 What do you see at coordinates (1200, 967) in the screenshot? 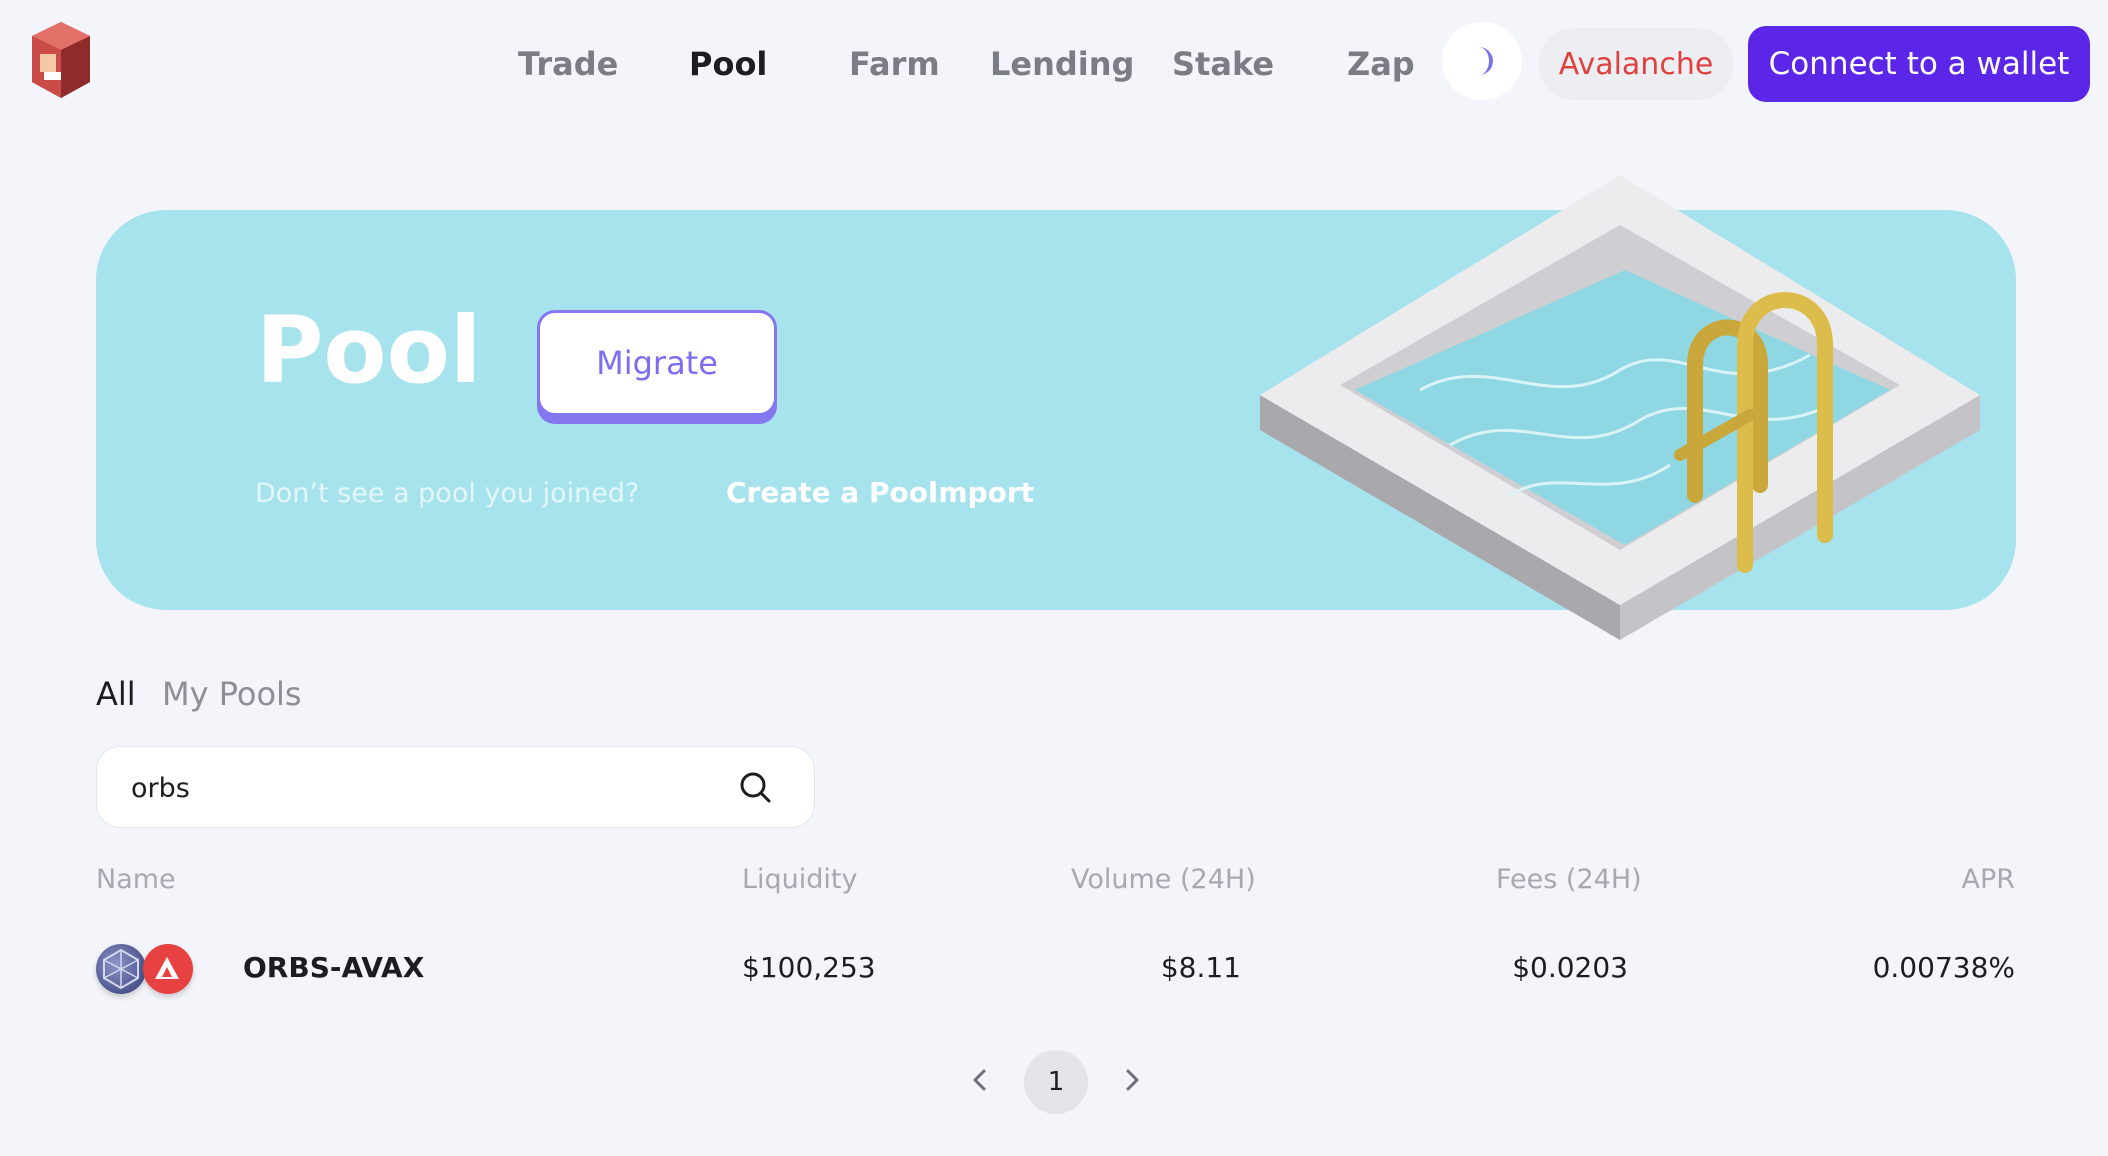
I see `pool-volume: $8.11` at bounding box center [1200, 967].